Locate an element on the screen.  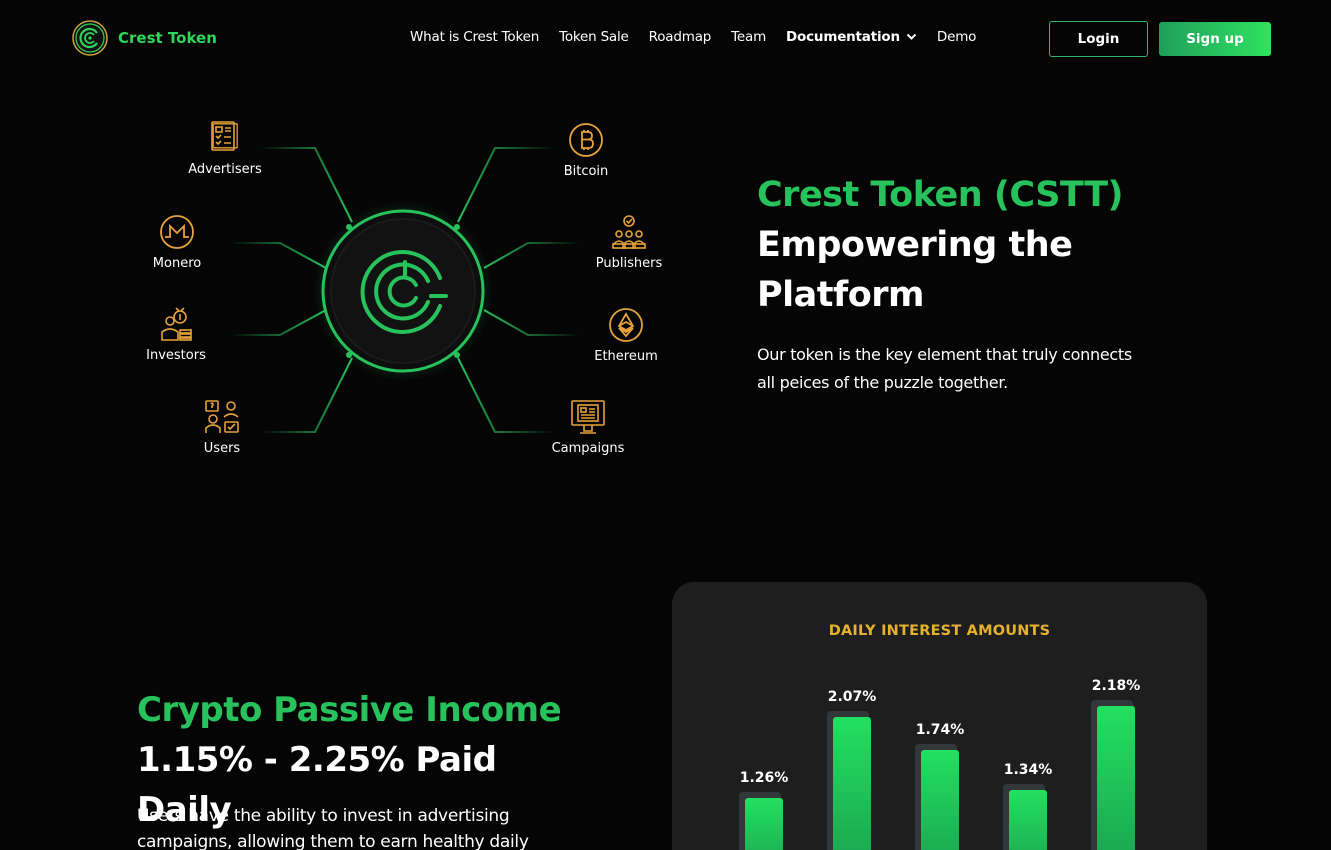
nav-link-what-is: What is Crest Token is located at coordinates (474, 37).